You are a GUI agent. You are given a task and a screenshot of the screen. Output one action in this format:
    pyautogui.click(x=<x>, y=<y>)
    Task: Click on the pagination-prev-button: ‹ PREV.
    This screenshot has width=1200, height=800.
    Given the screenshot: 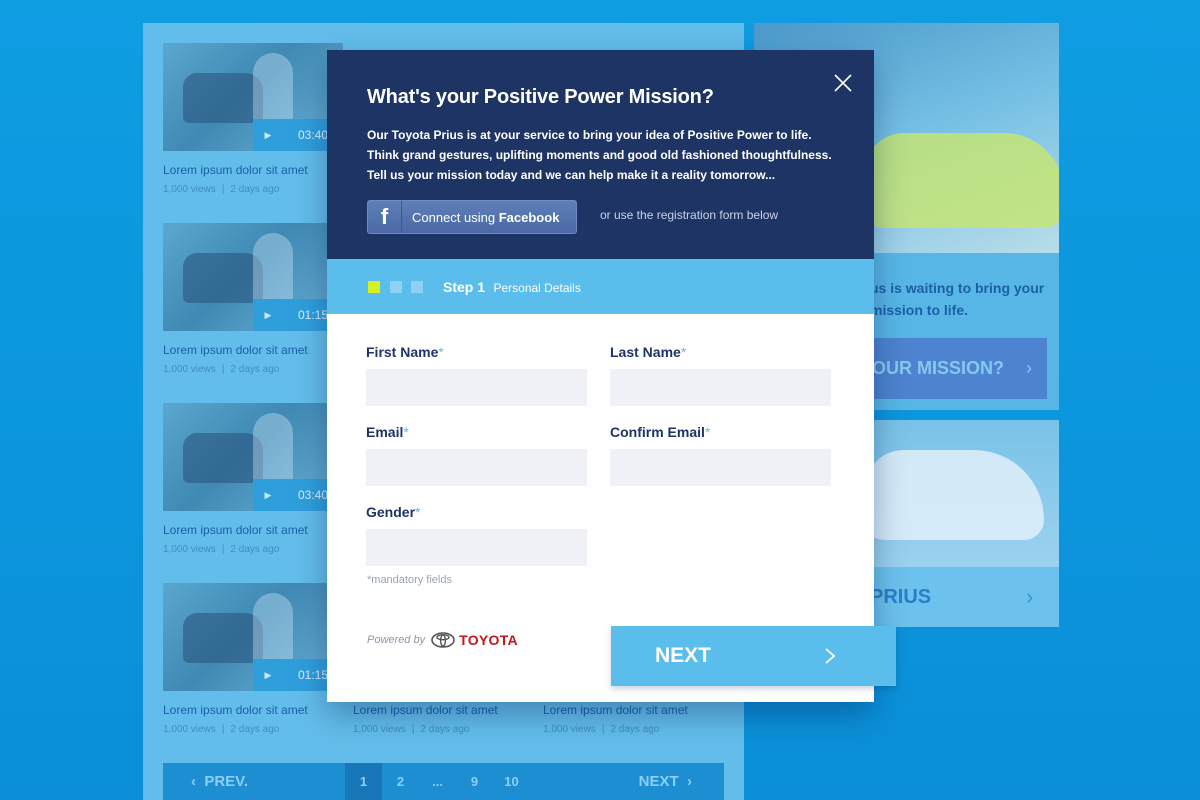 What is the action you would take?
    pyautogui.click(x=254, y=781)
    